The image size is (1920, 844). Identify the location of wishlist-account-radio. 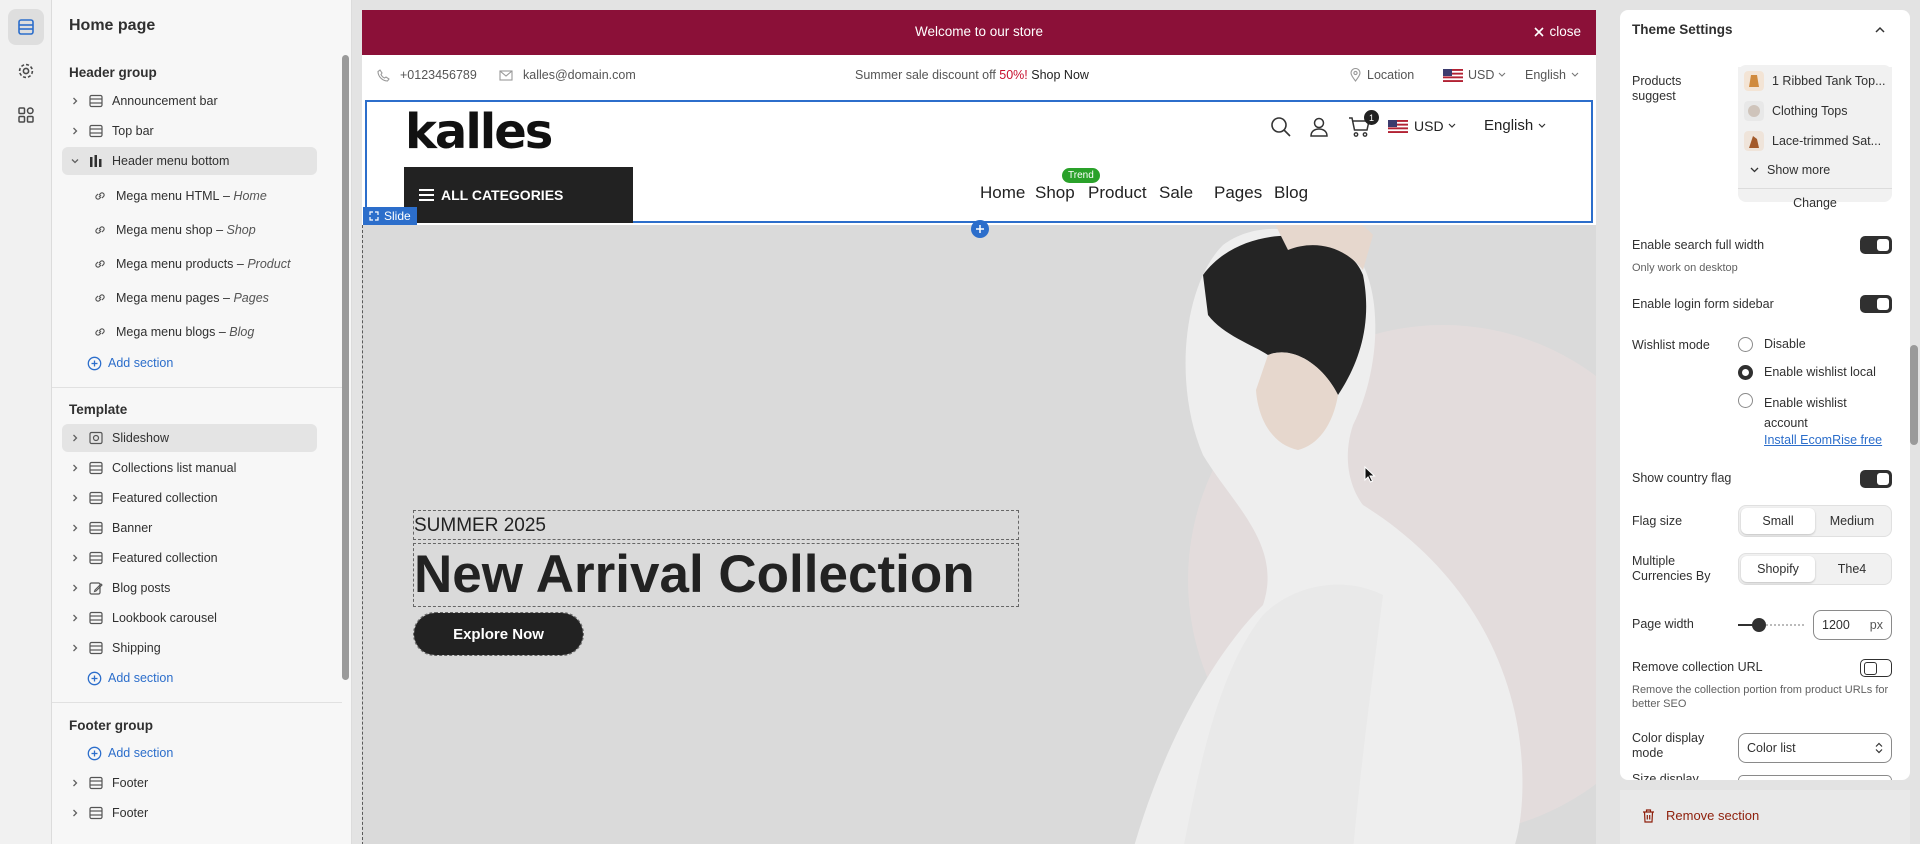
(1745, 400).